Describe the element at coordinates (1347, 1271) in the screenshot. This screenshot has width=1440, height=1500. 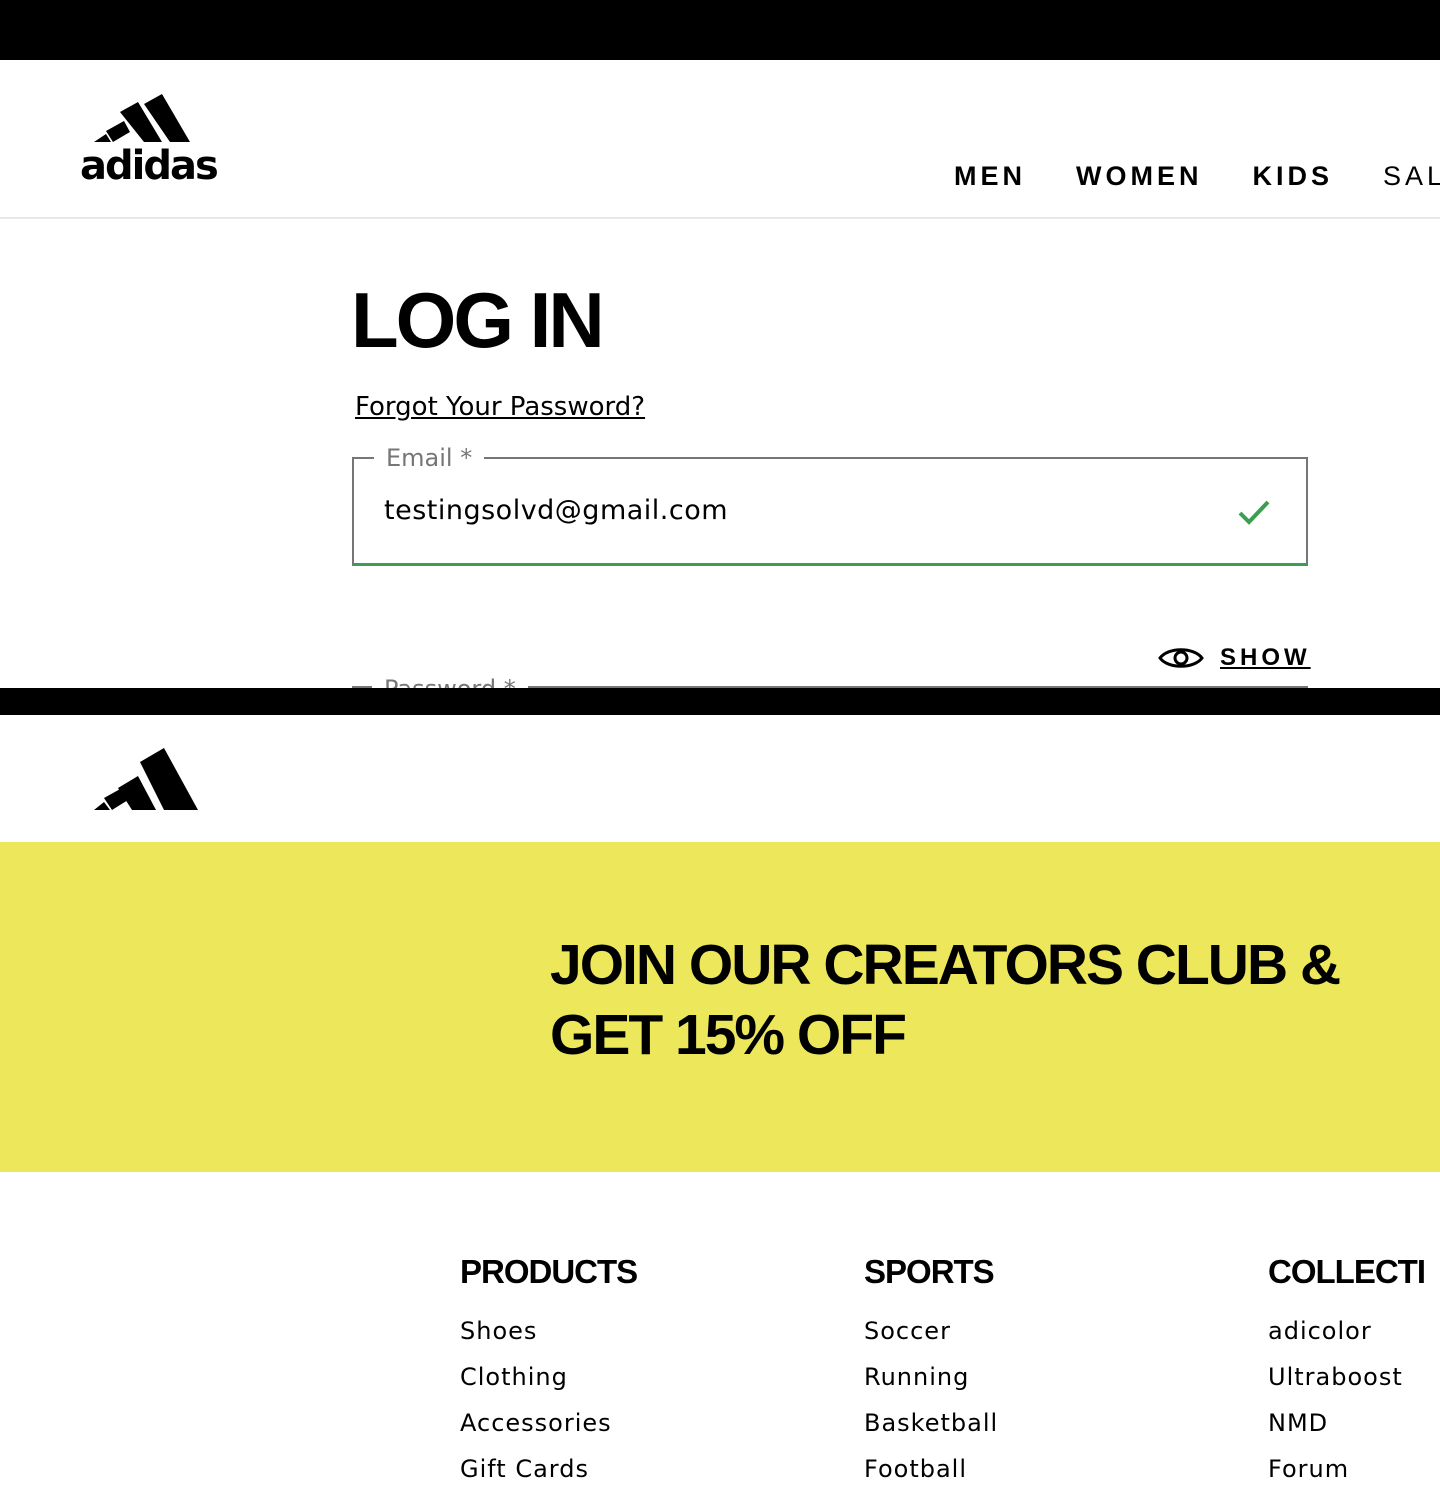
I see `footer-heading-collections: COLLECTI` at that location.